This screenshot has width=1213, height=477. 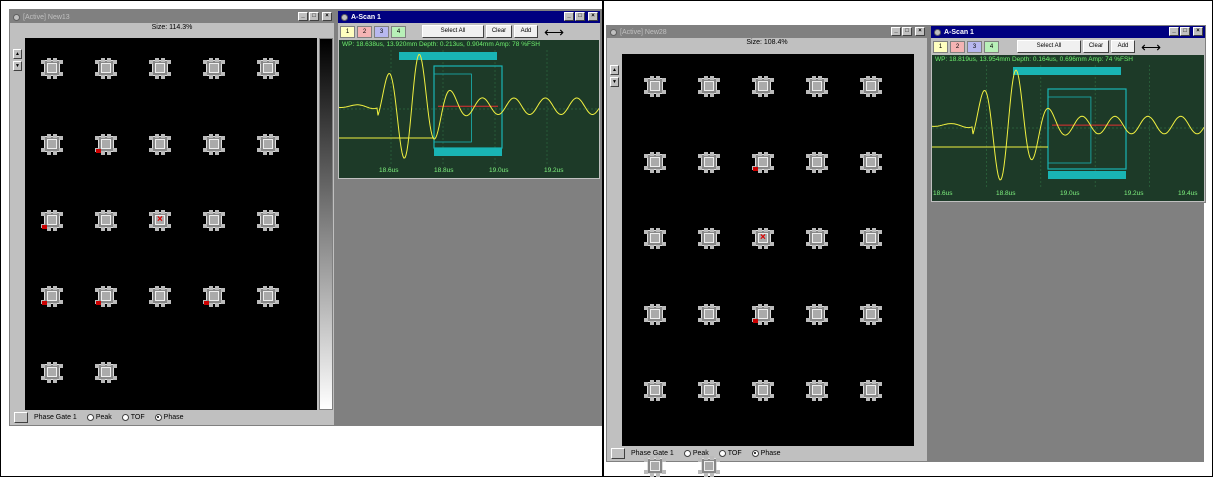 What do you see at coordinates (767, 32) in the screenshot?
I see `right-cscan-titlebar: [Active] New28 _ □ ×` at bounding box center [767, 32].